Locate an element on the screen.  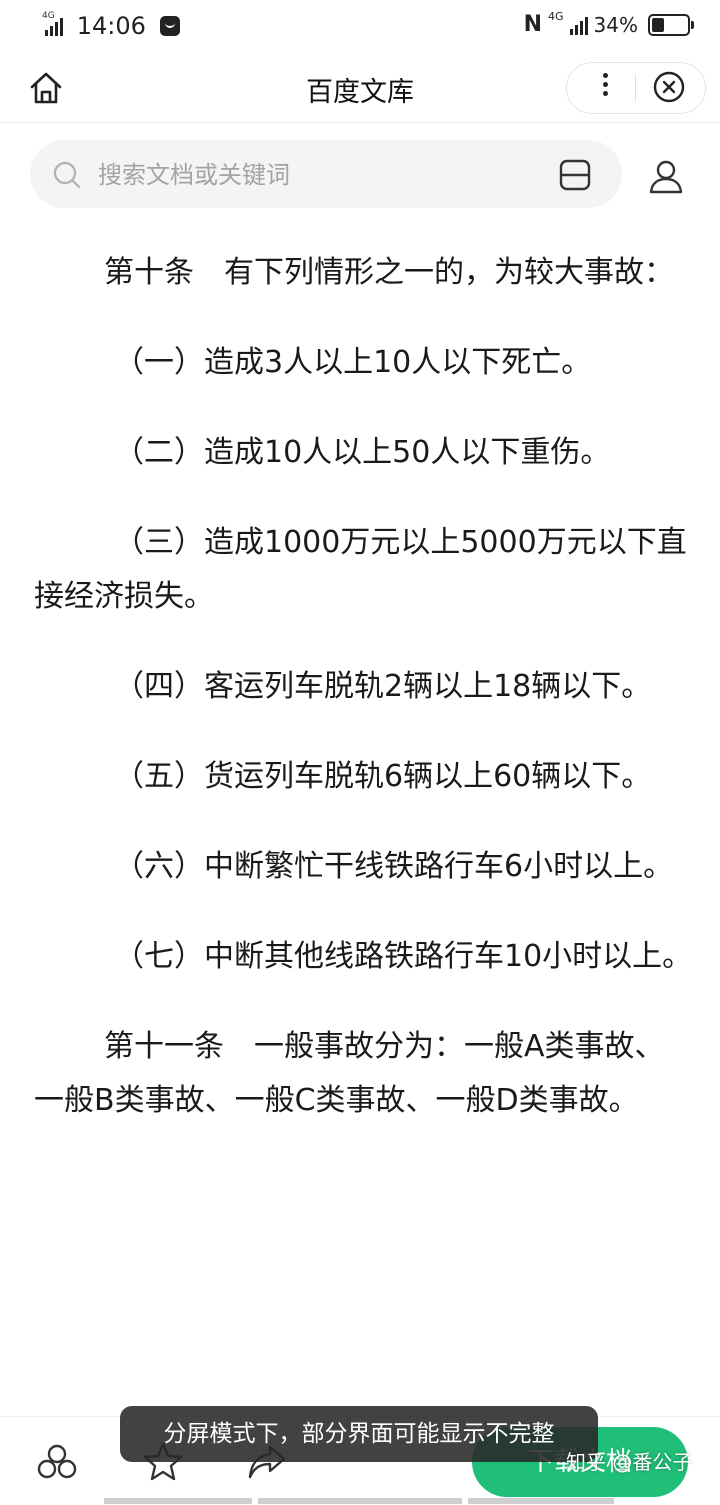
status-right: N 4G 34% is located at coordinates (608, 23).